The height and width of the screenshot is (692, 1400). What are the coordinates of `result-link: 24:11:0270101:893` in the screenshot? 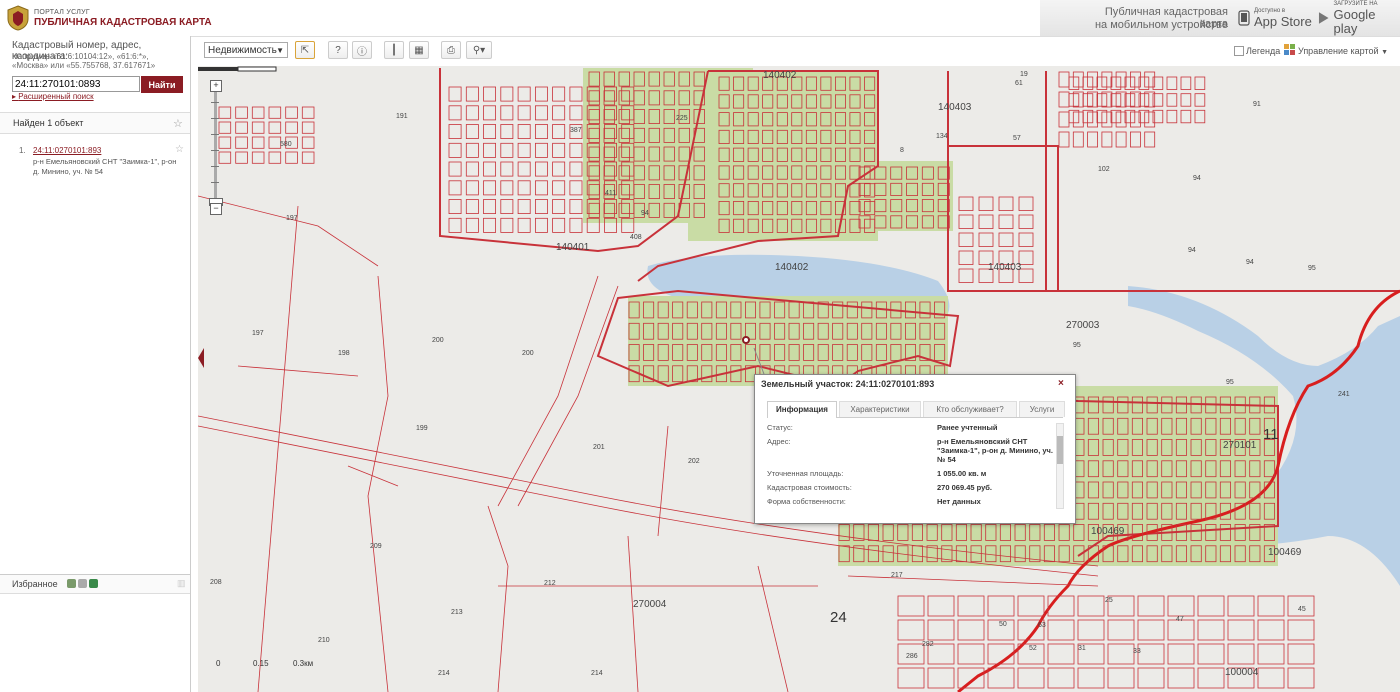 It's located at (67, 150).